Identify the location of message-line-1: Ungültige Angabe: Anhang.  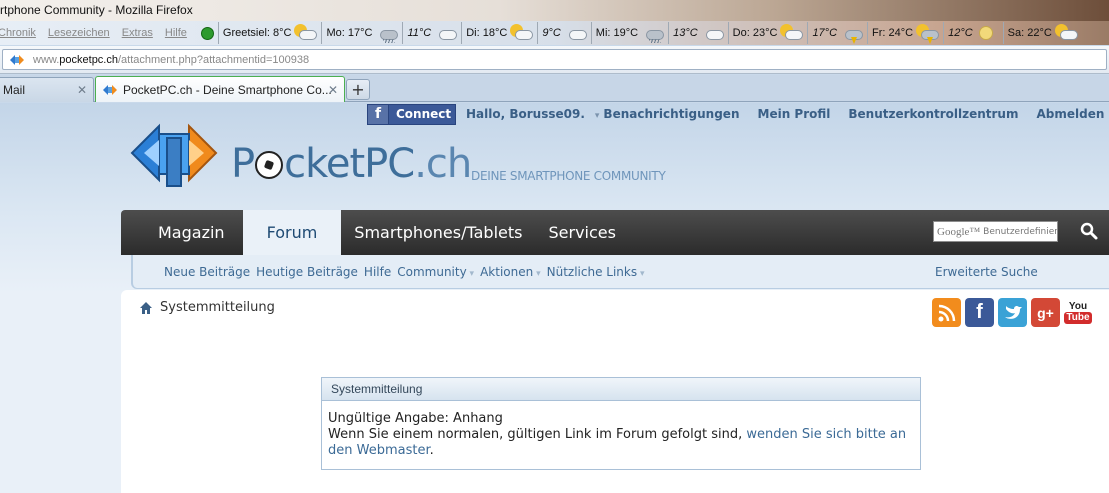
(415, 418).